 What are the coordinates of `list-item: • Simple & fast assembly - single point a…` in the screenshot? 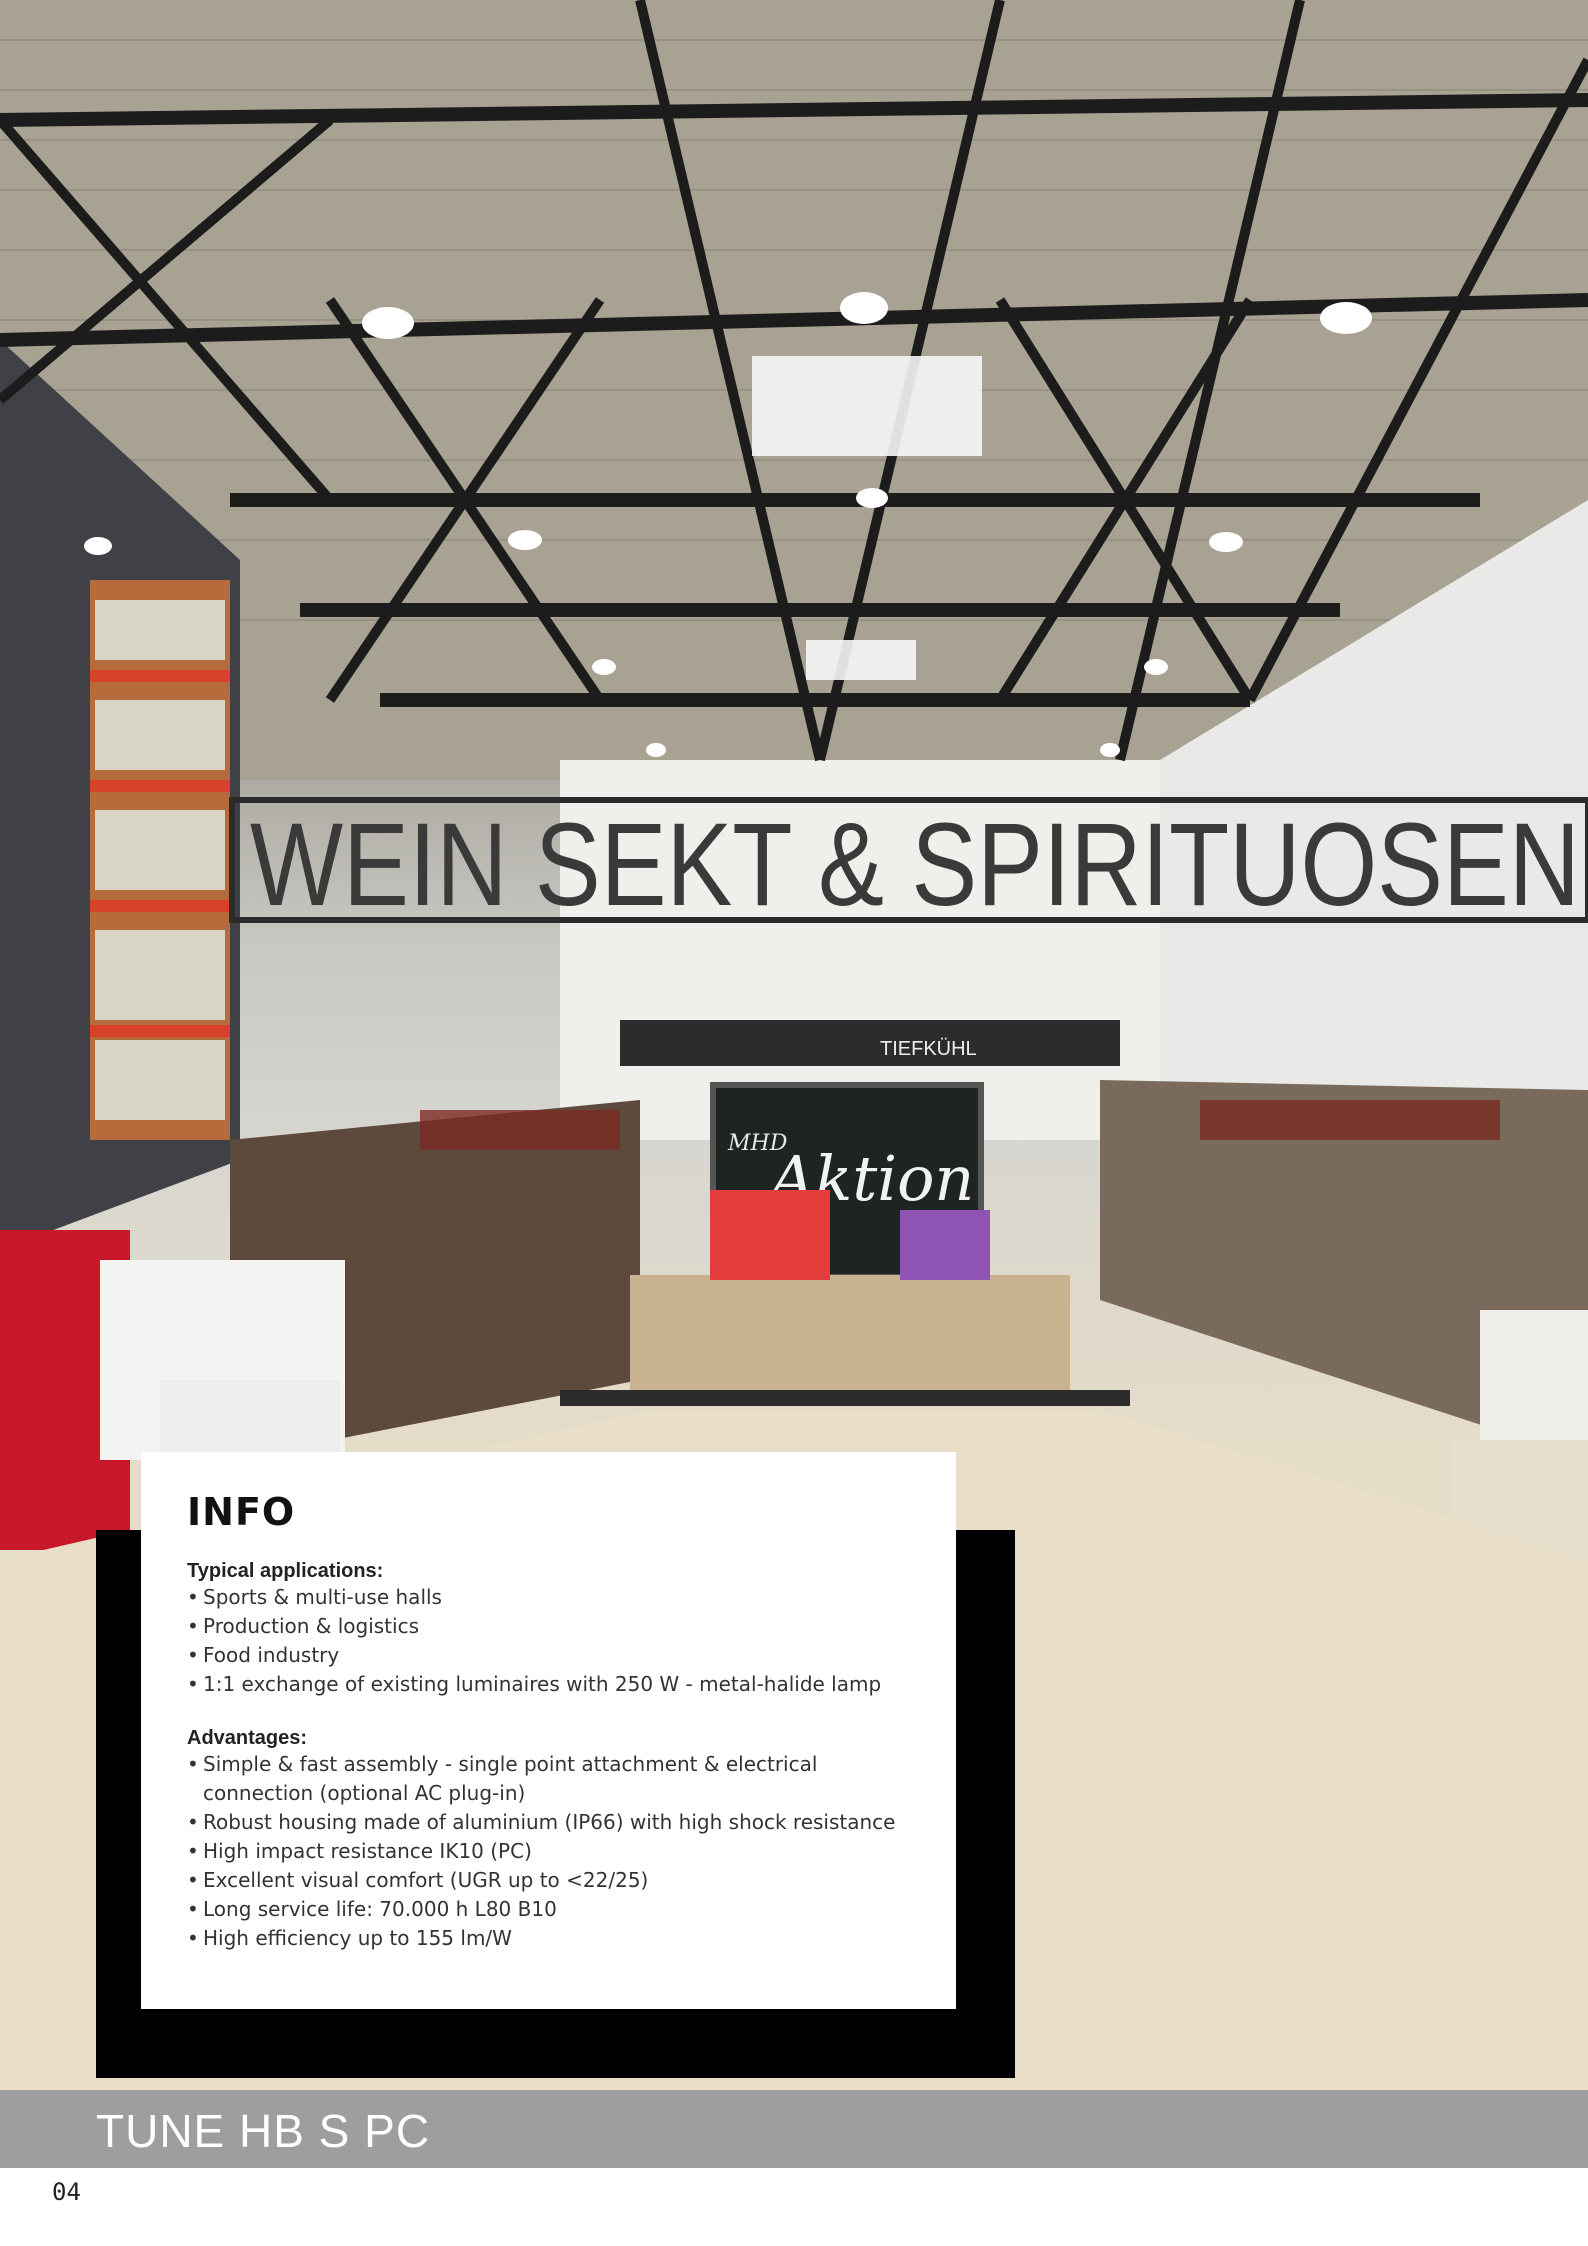 It's located at (502, 1778).